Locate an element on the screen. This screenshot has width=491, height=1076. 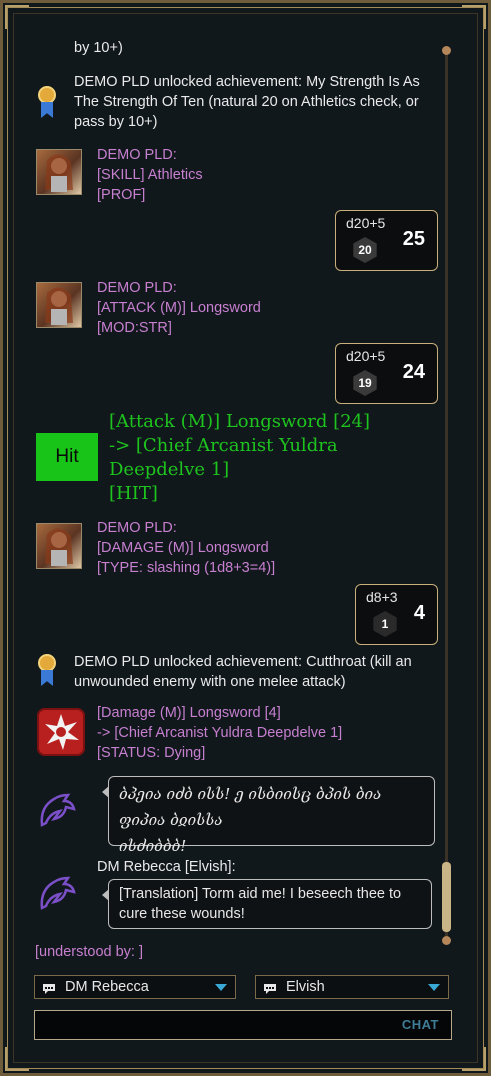
log-fragment: by 10+) is located at coordinates (98, 48).